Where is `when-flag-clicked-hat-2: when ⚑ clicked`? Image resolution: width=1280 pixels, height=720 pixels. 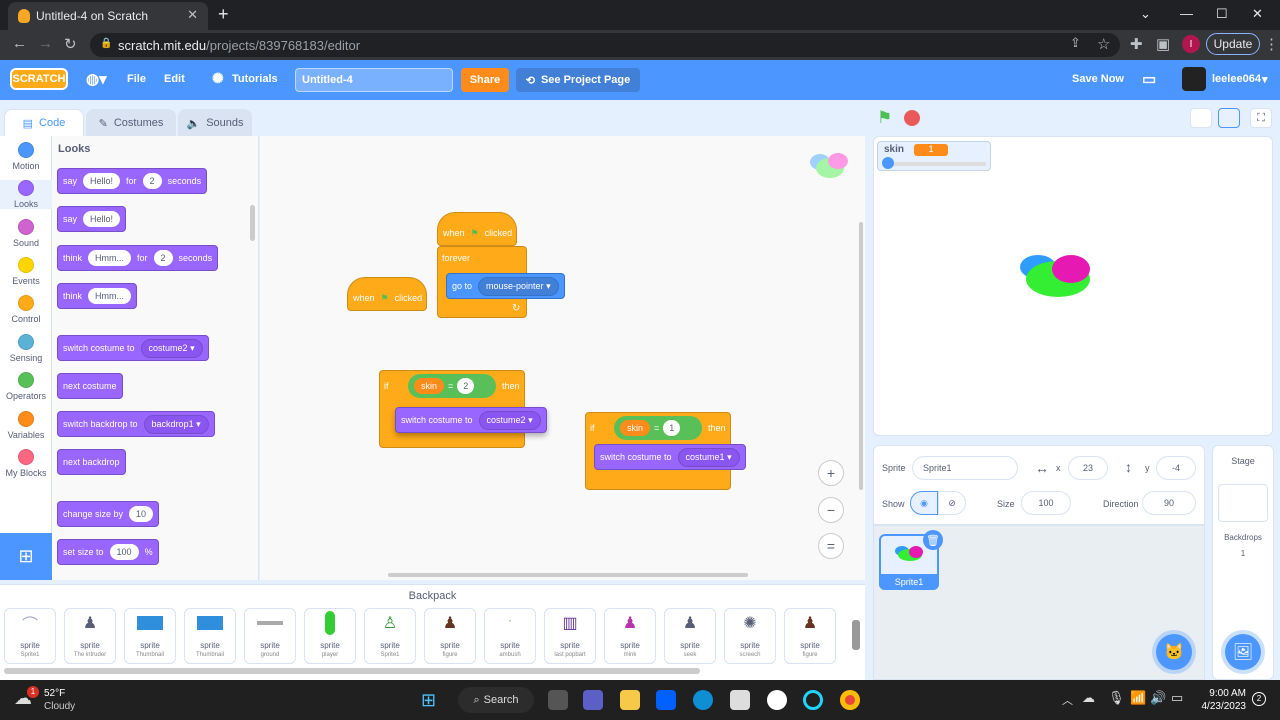 when-flag-clicked-hat-2: when ⚑ clicked is located at coordinates (387, 294).